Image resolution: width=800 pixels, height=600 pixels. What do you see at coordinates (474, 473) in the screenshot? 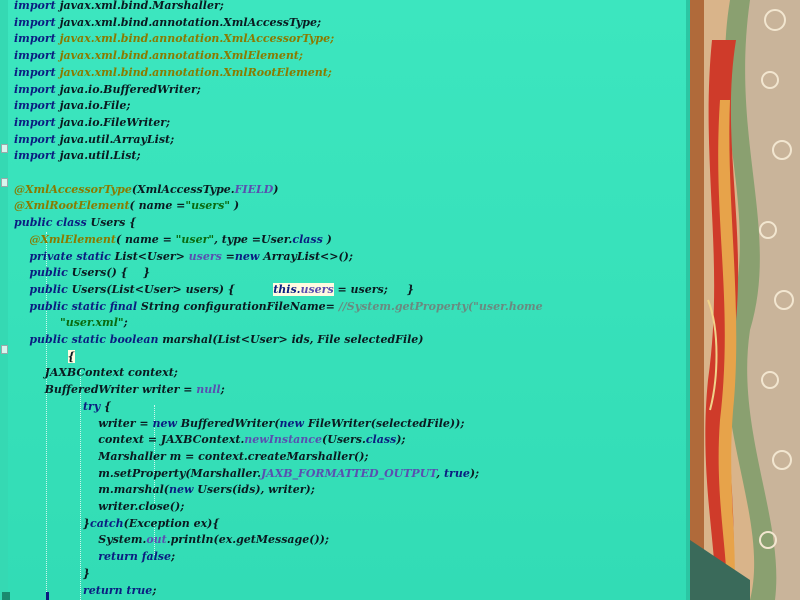
I see `code-token: );` at bounding box center [474, 473].